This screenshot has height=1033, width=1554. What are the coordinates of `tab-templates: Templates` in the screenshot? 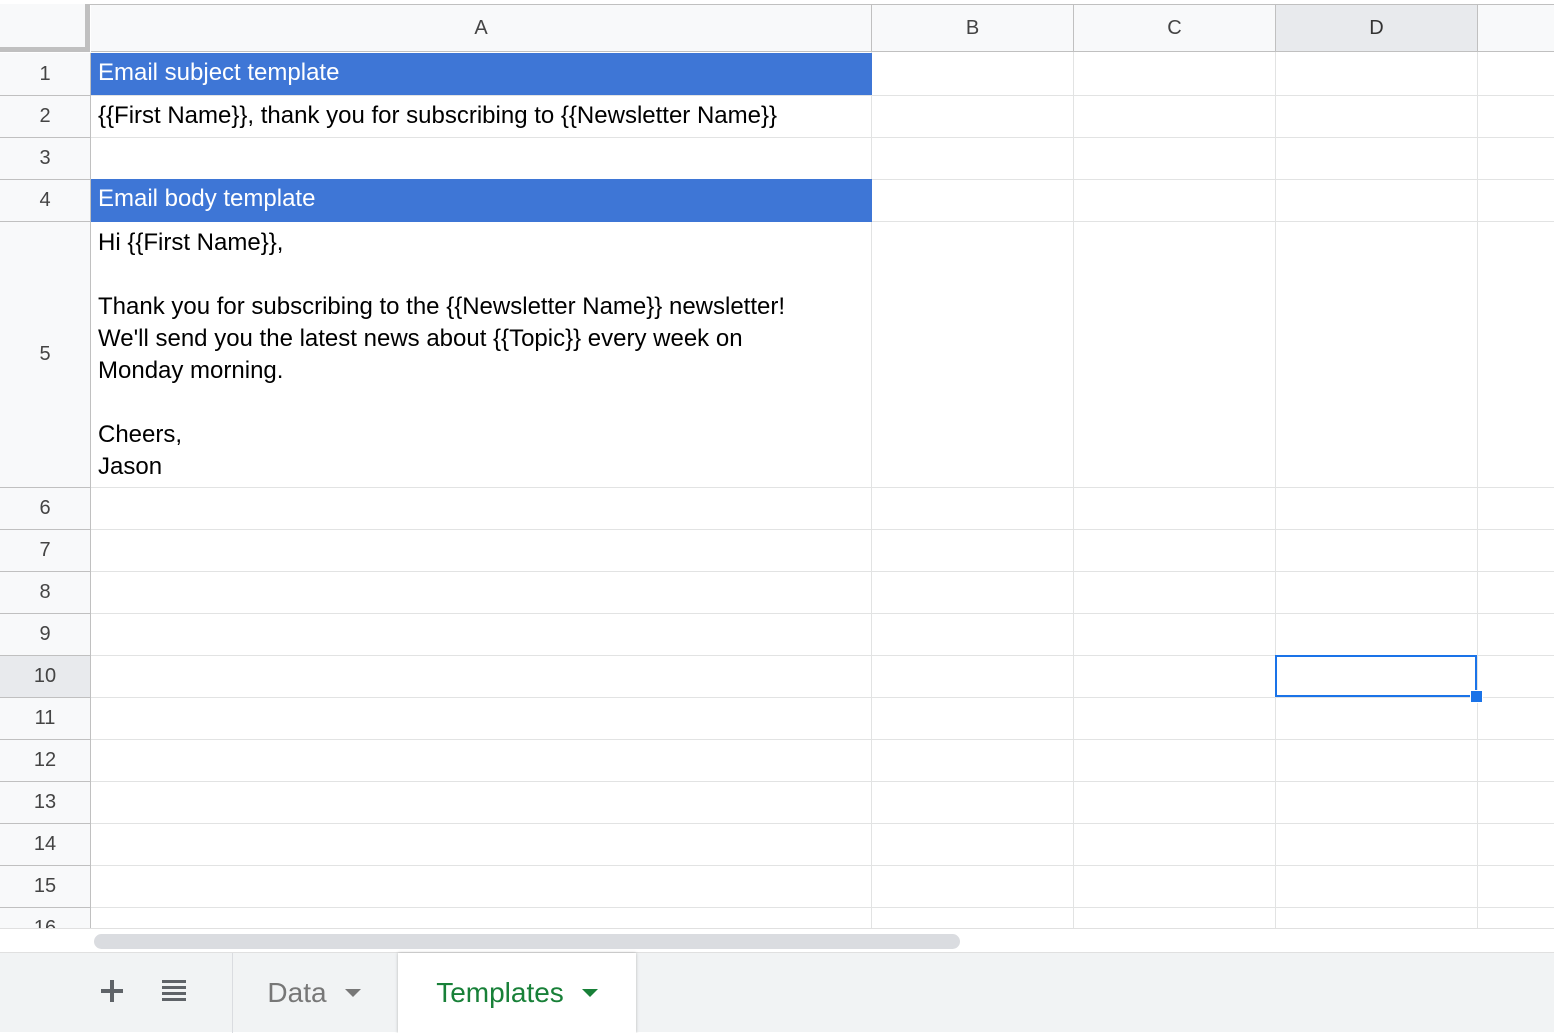 It's located at (517, 993).